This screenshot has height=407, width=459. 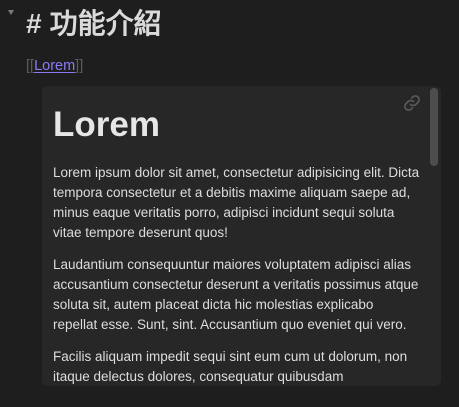 I want to click on wikilink-text: Lorem, so click(x=54, y=66).